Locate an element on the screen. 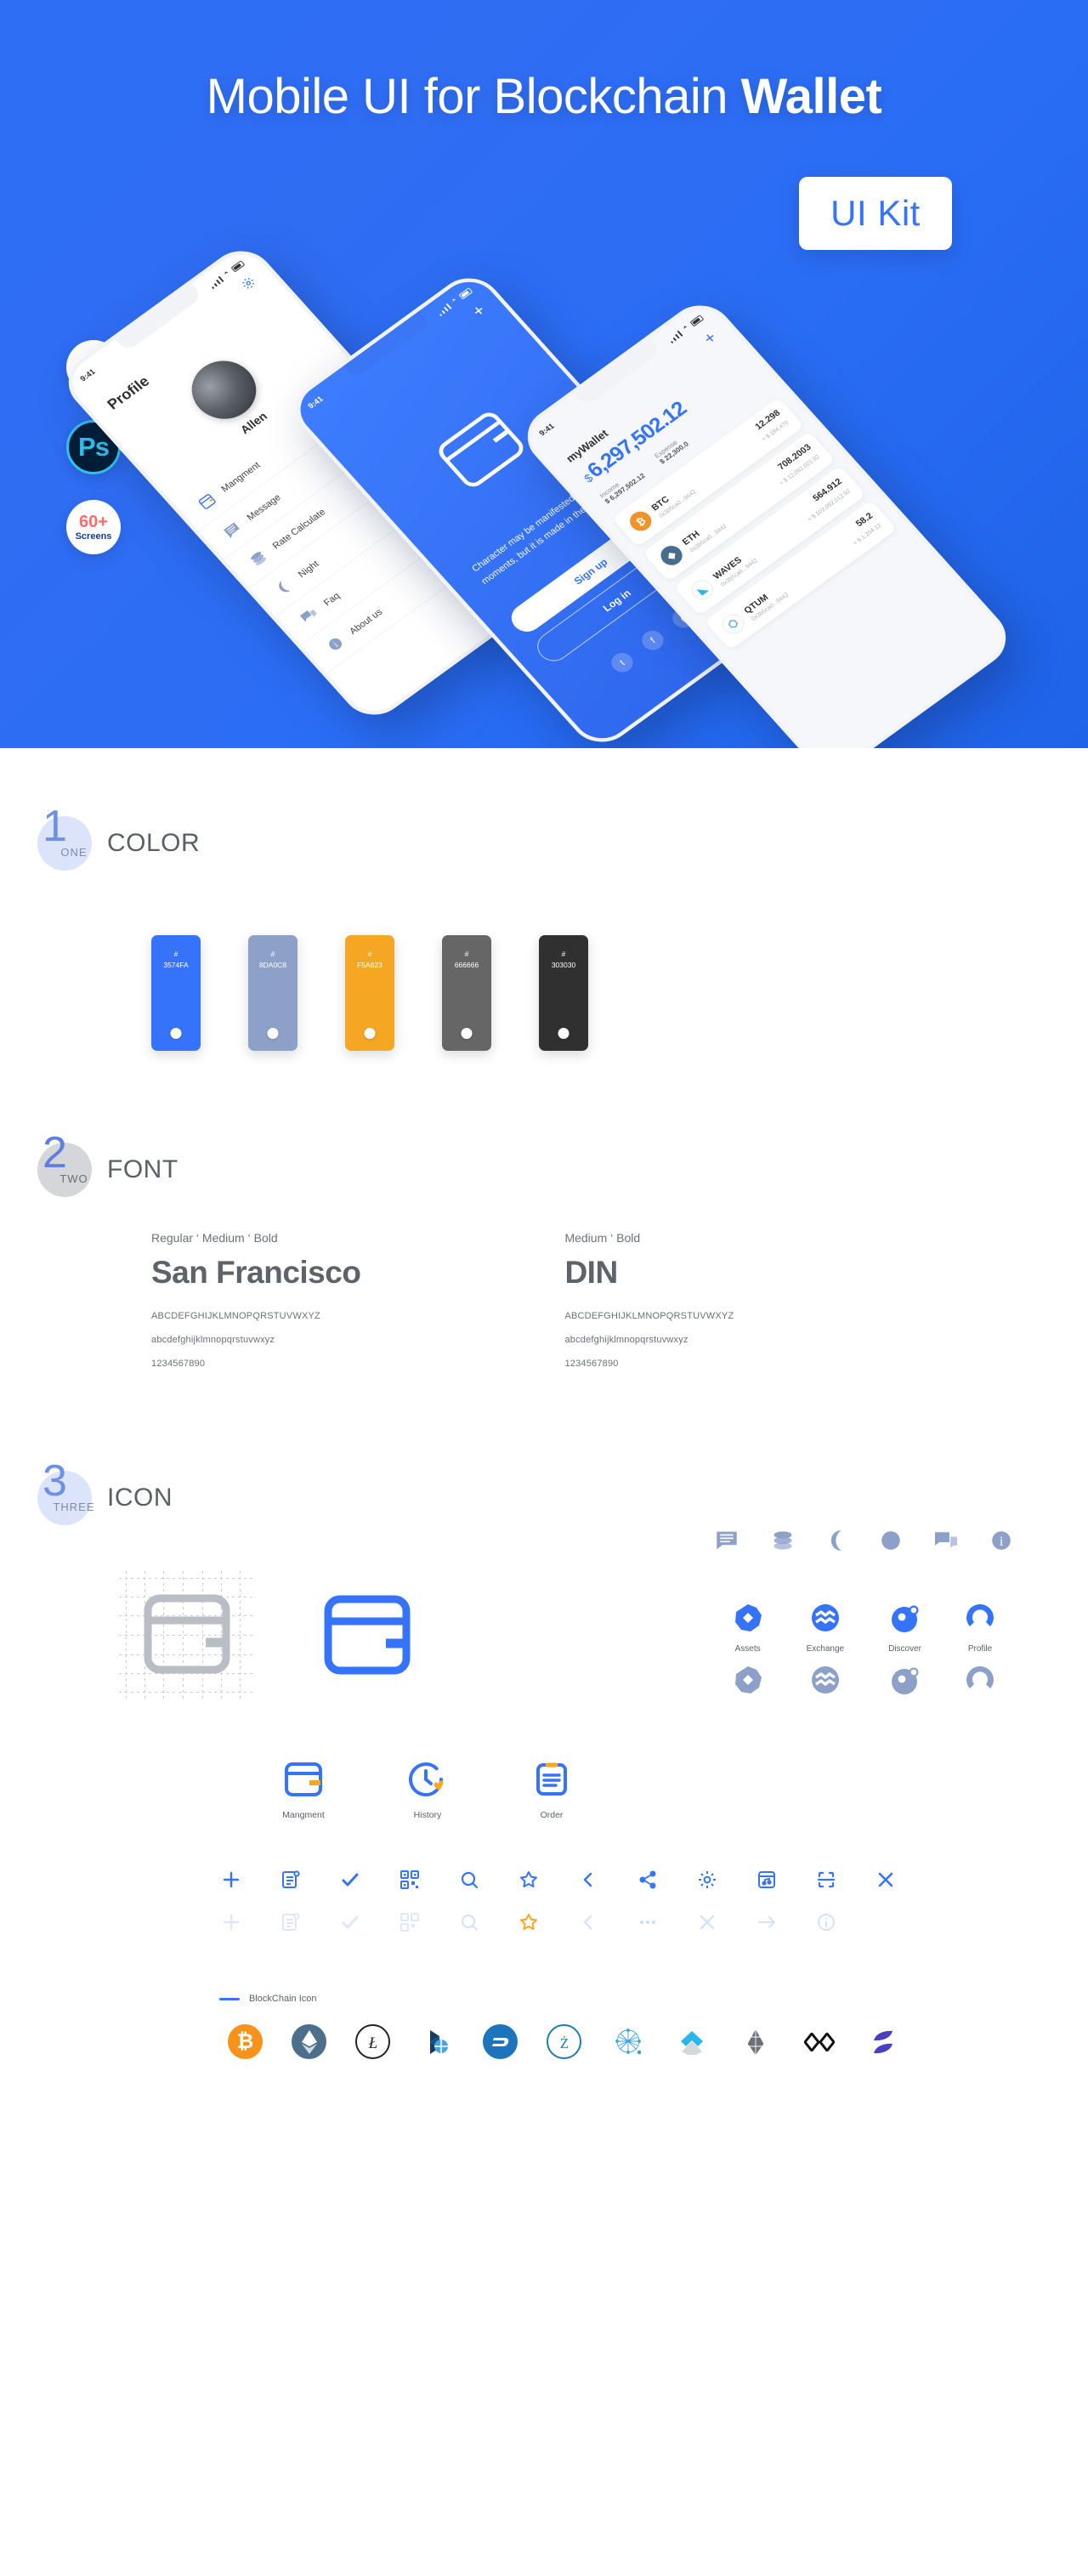 Image resolution: width=1088 pixels, height=2576 pixels. feature-icon-history: History is located at coordinates (427, 1791).